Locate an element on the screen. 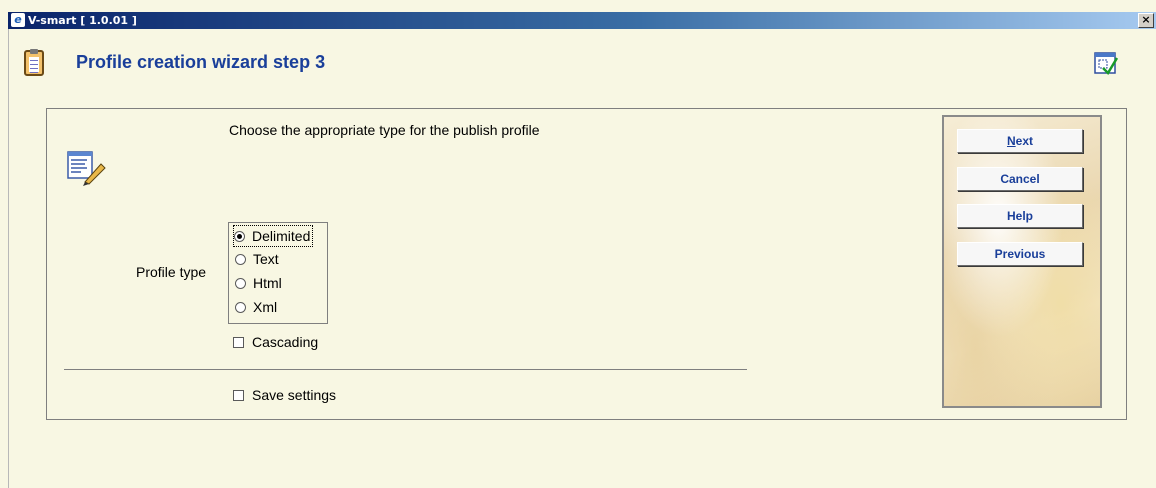 This screenshot has width=1156, height=488. radio-label: Xml is located at coordinates (265, 307).